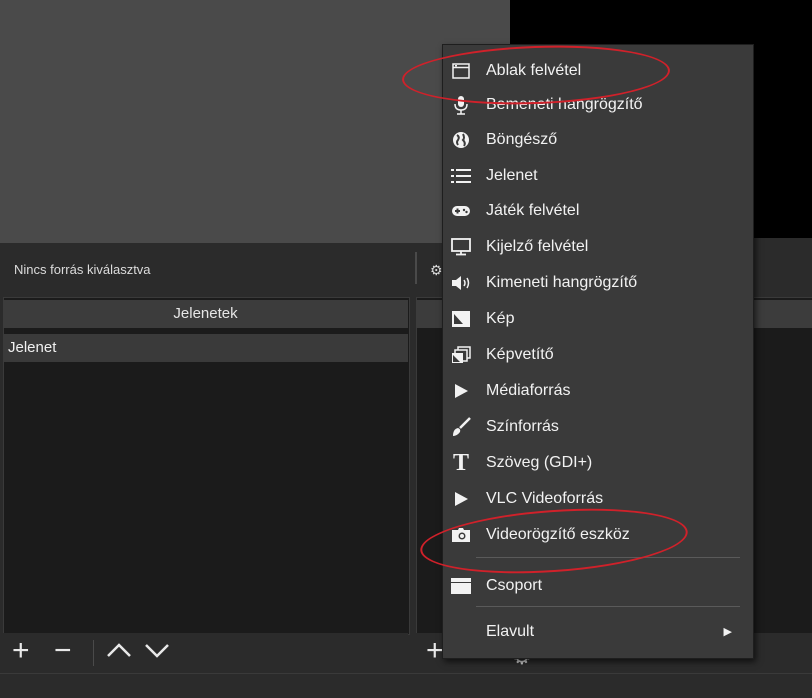  What do you see at coordinates (461, 283) in the screenshot?
I see `speaker-icon` at bounding box center [461, 283].